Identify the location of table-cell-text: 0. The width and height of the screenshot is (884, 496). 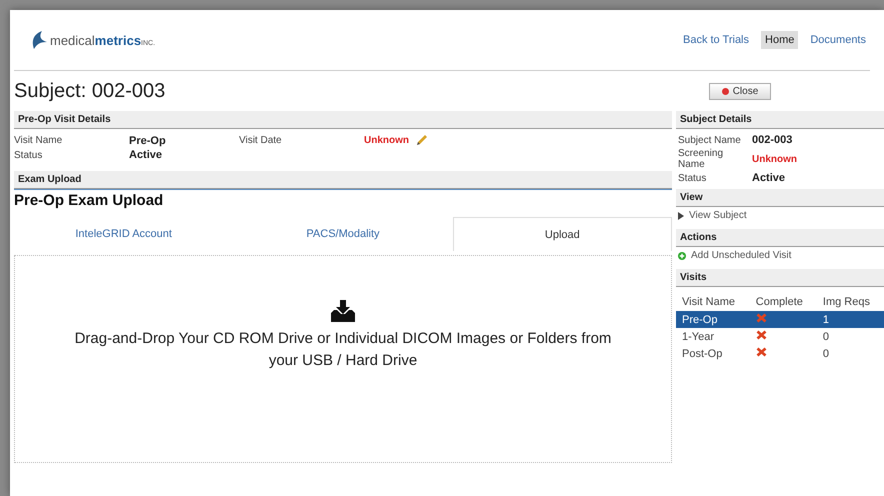
(826, 354).